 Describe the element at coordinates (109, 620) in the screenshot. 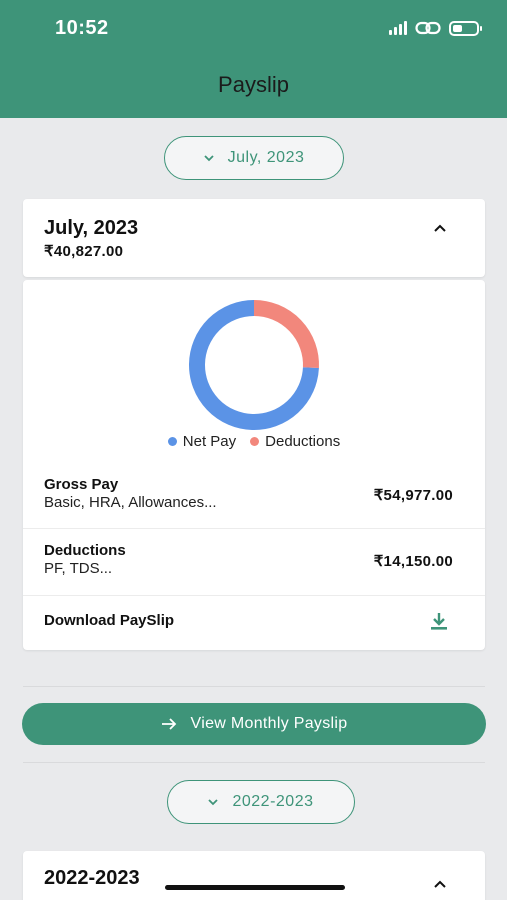

I see `download-payslip-label: Download PaySlip` at that location.